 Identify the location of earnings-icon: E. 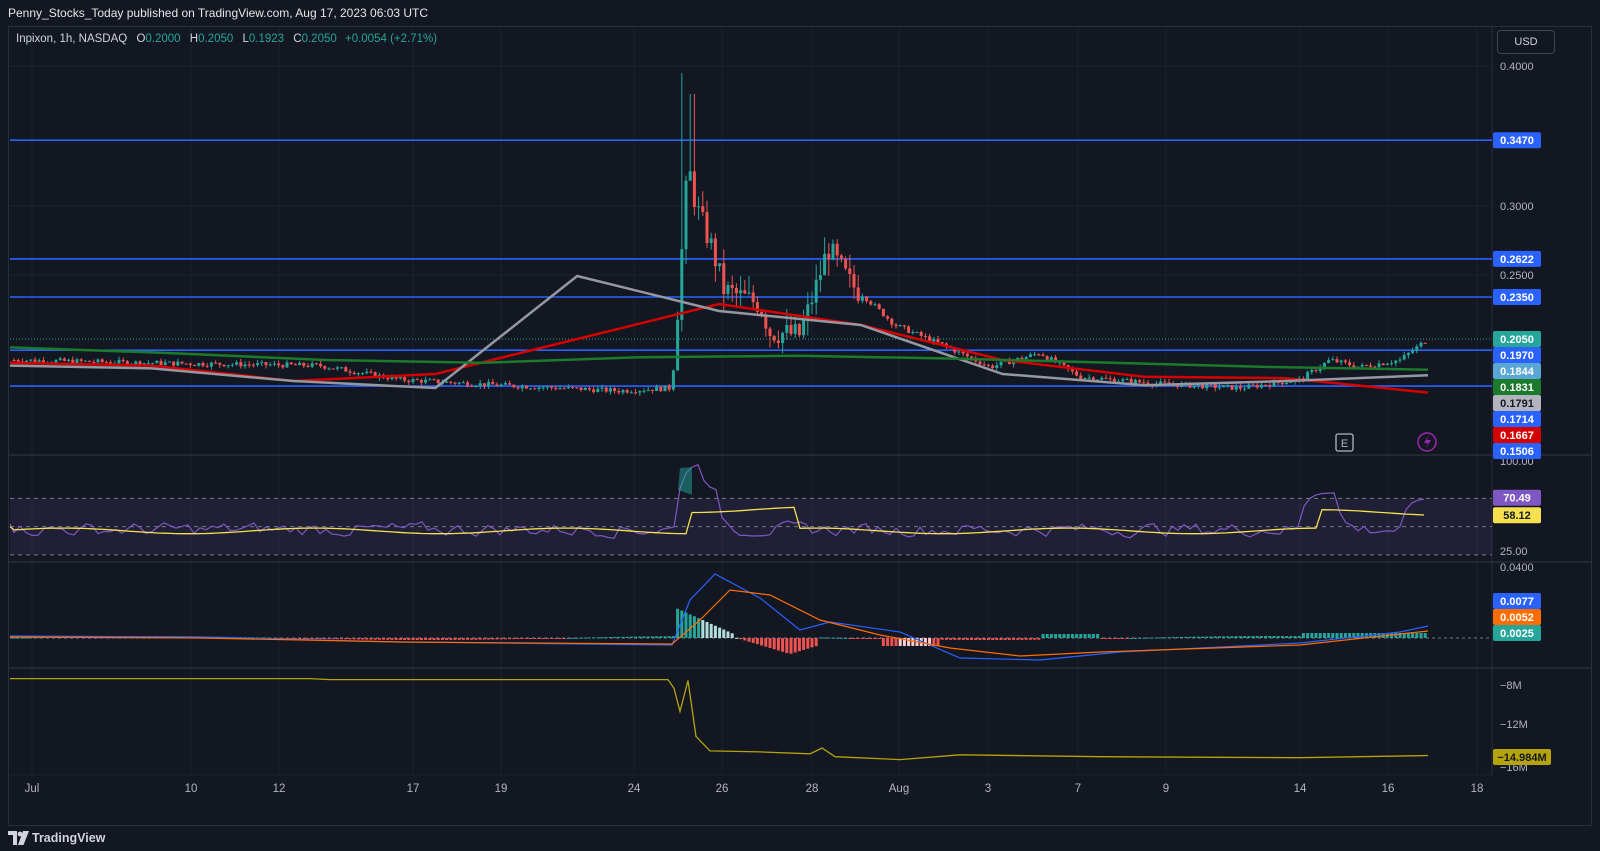
(1344, 442).